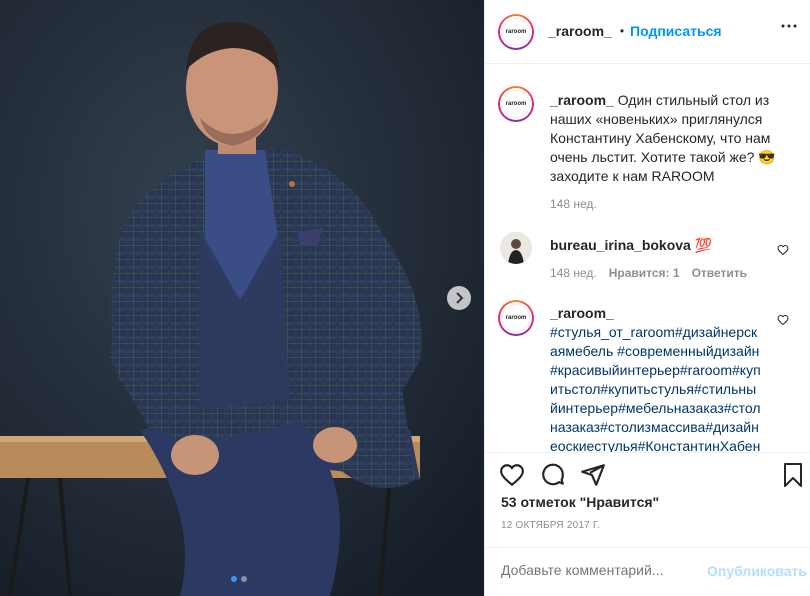 Image resolution: width=810 pixels, height=596 pixels. What do you see at coordinates (719, 273) in the screenshot?
I see `reply-button: Ответить` at bounding box center [719, 273].